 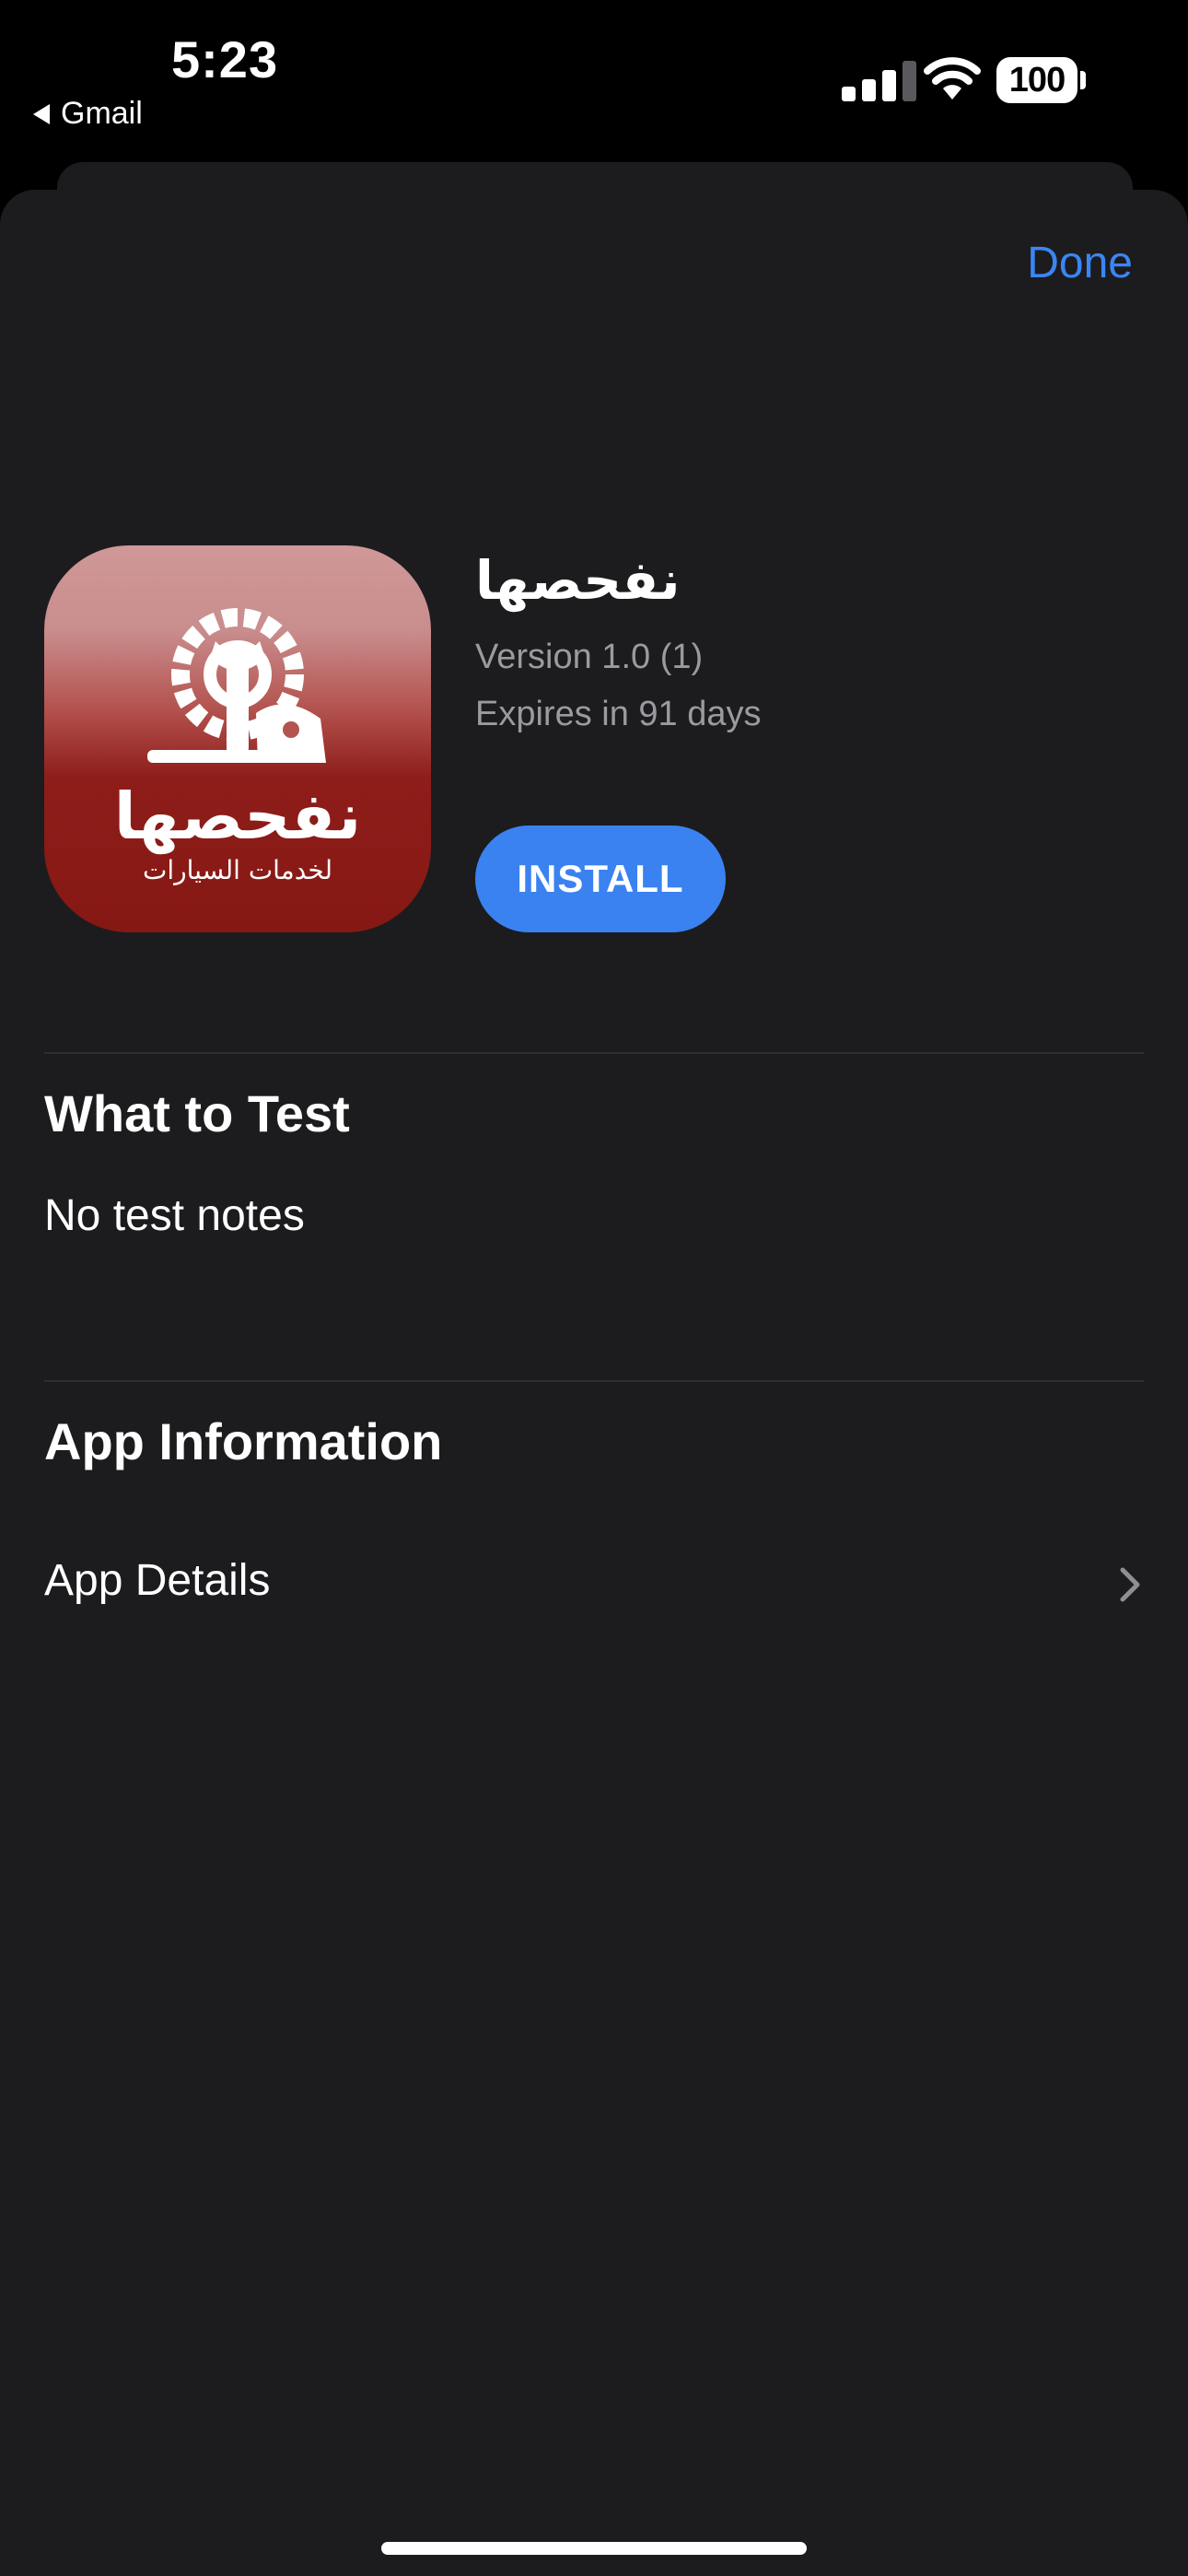 I want to click on logo-wrench-handle, so click(x=238, y=706).